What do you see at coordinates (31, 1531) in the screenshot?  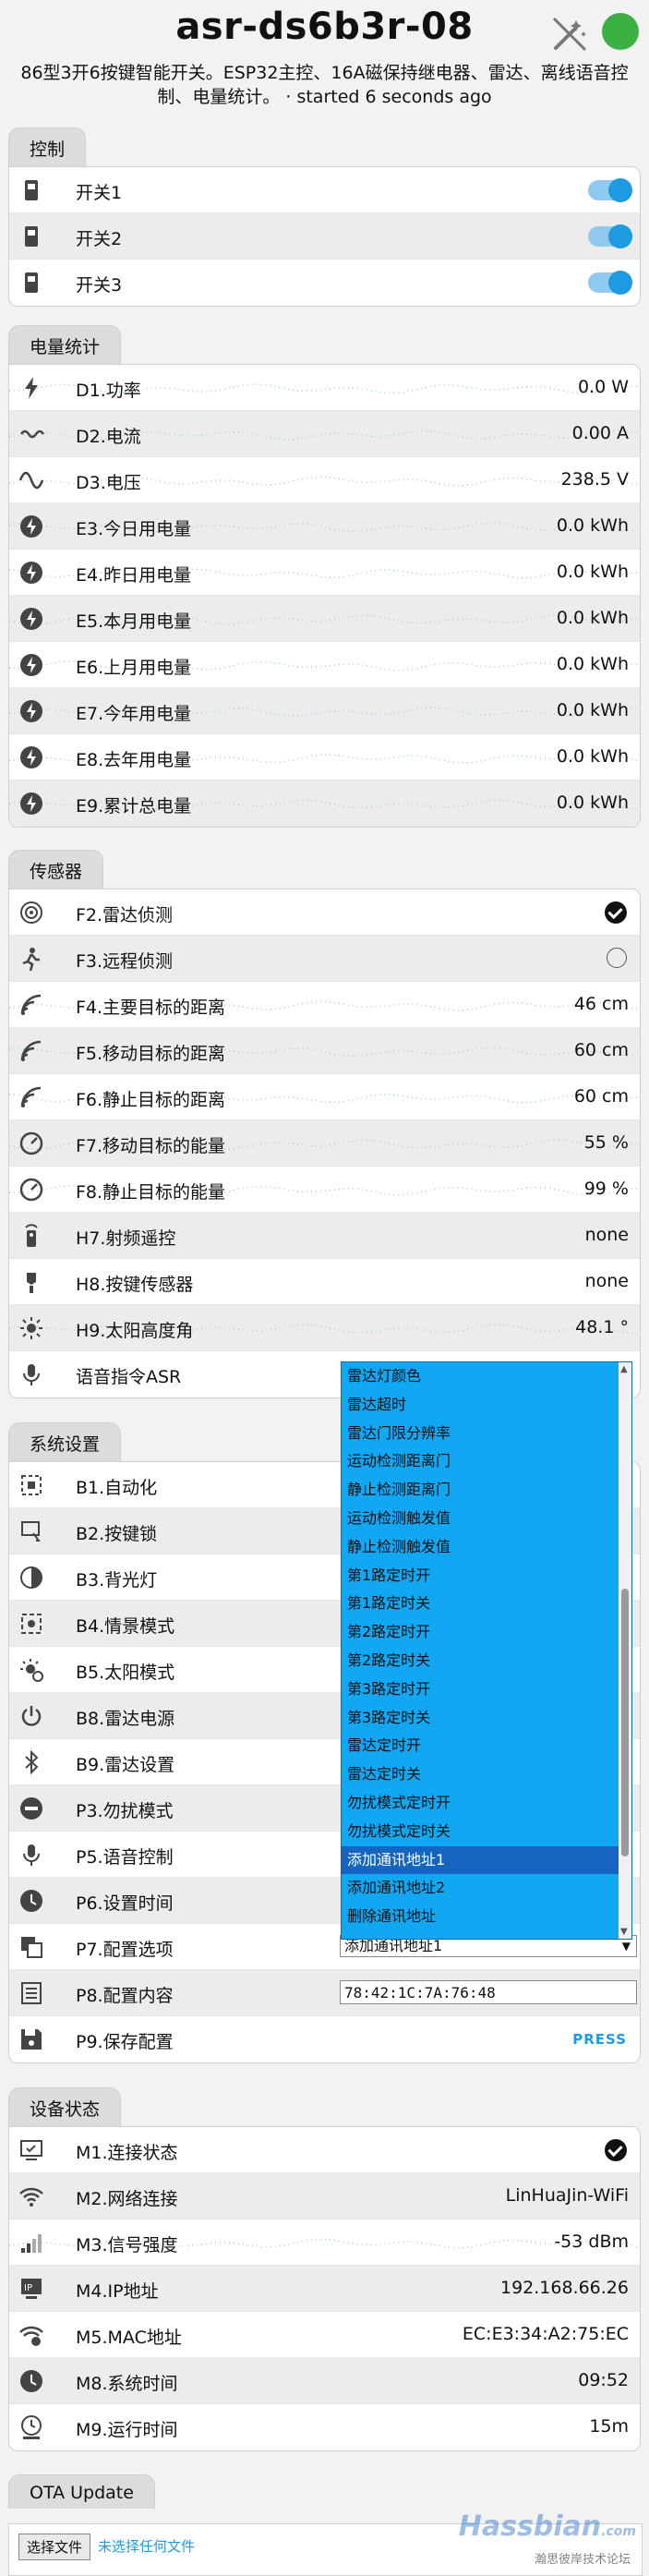 I see `key-lock-icon` at bounding box center [31, 1531].